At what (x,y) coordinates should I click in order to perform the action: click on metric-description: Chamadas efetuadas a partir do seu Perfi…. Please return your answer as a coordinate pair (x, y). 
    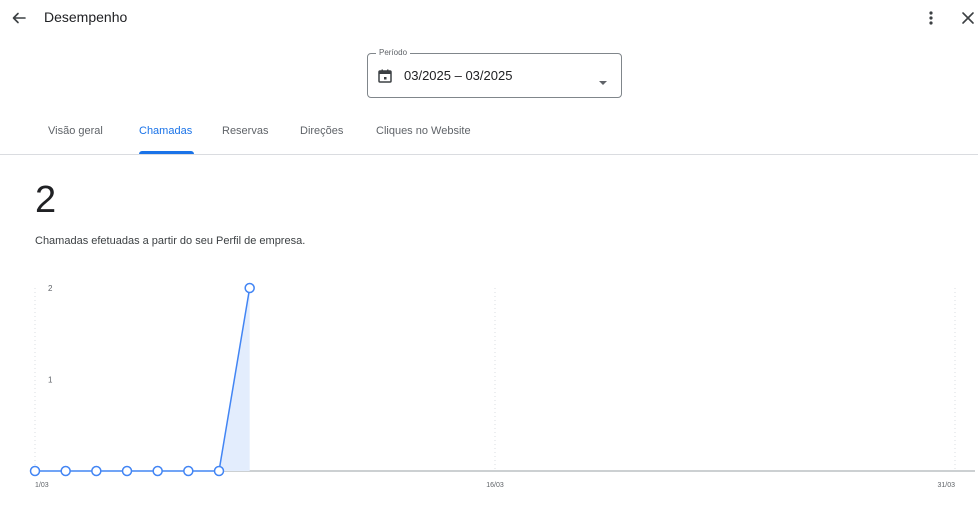
    Looking at the image, I should click on (170, 241).